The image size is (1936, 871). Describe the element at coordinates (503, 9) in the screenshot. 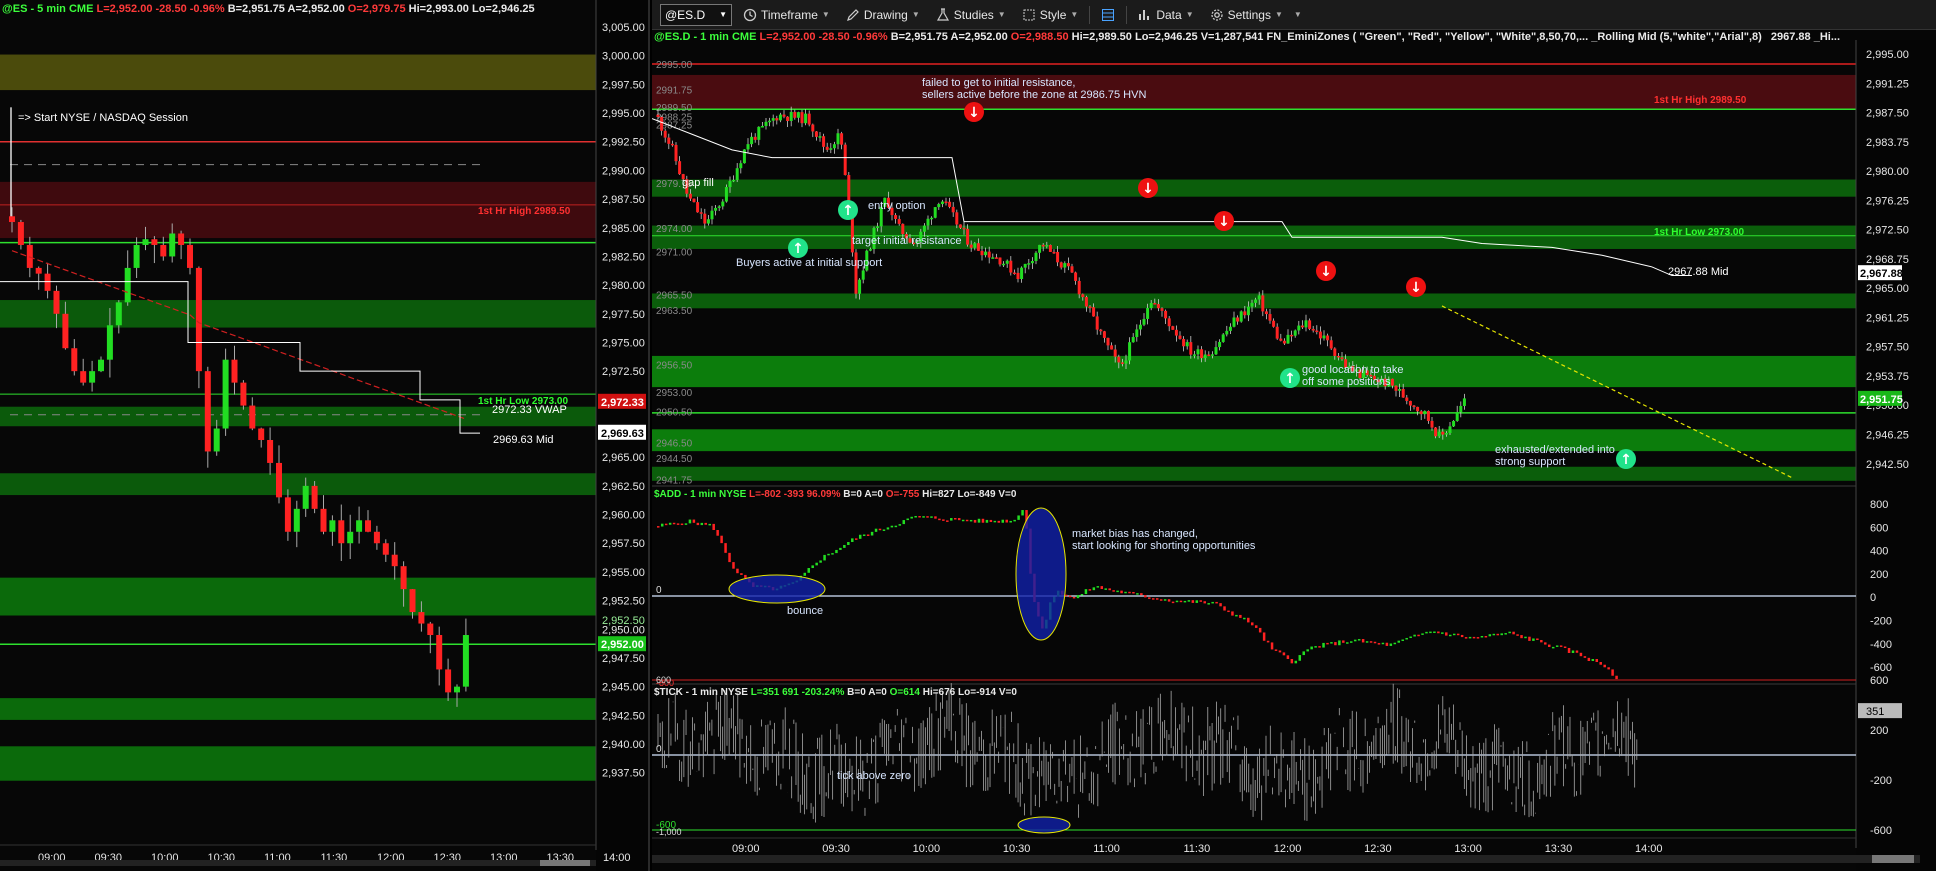

I see `left-lo: Lo=2,946.25` at that location.